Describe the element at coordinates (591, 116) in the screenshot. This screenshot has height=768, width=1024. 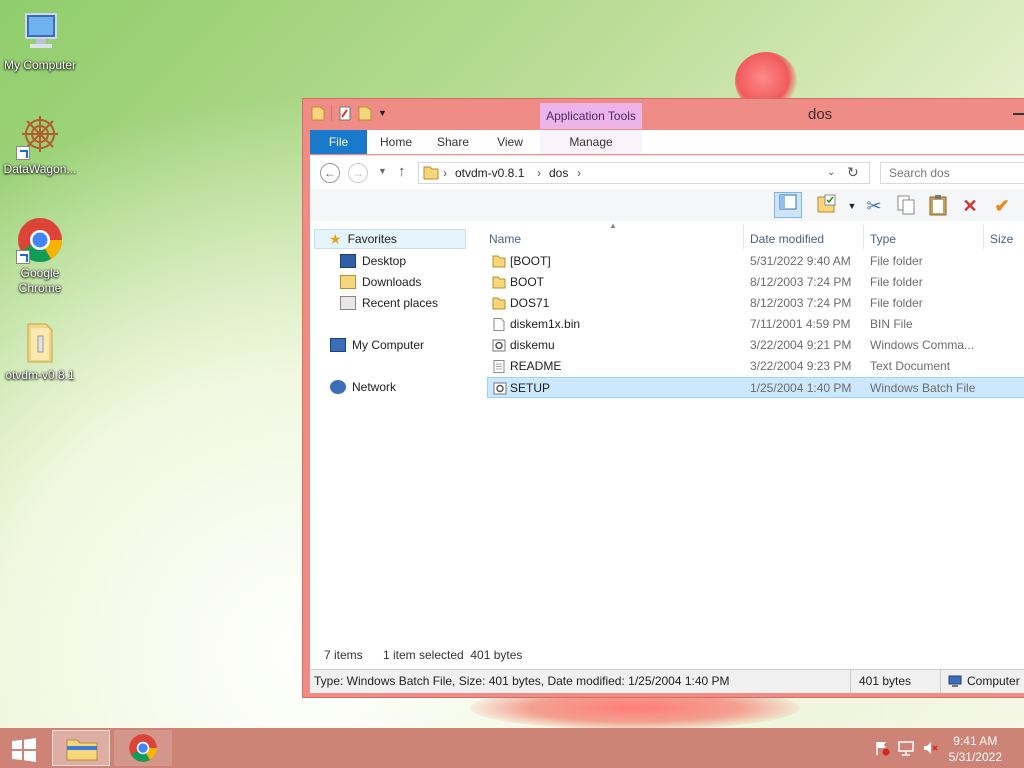
I see `application-tools-header: Application Tools` at that location.